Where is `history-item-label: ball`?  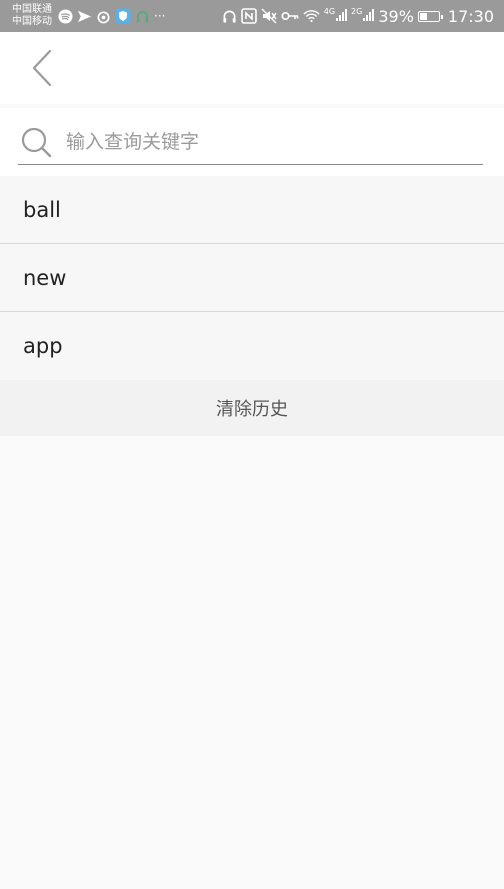
history-item-label: ball is located at coordinates (42, 209).